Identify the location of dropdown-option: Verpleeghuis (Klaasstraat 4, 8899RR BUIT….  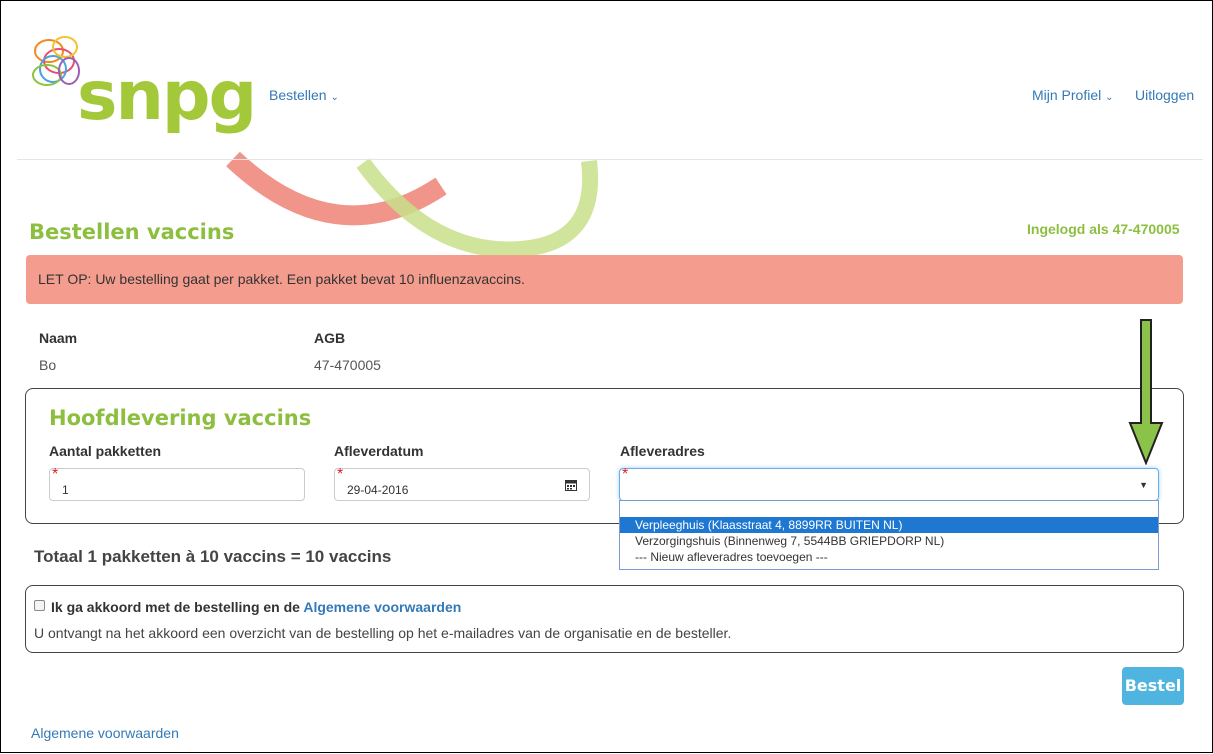
(889, 525).